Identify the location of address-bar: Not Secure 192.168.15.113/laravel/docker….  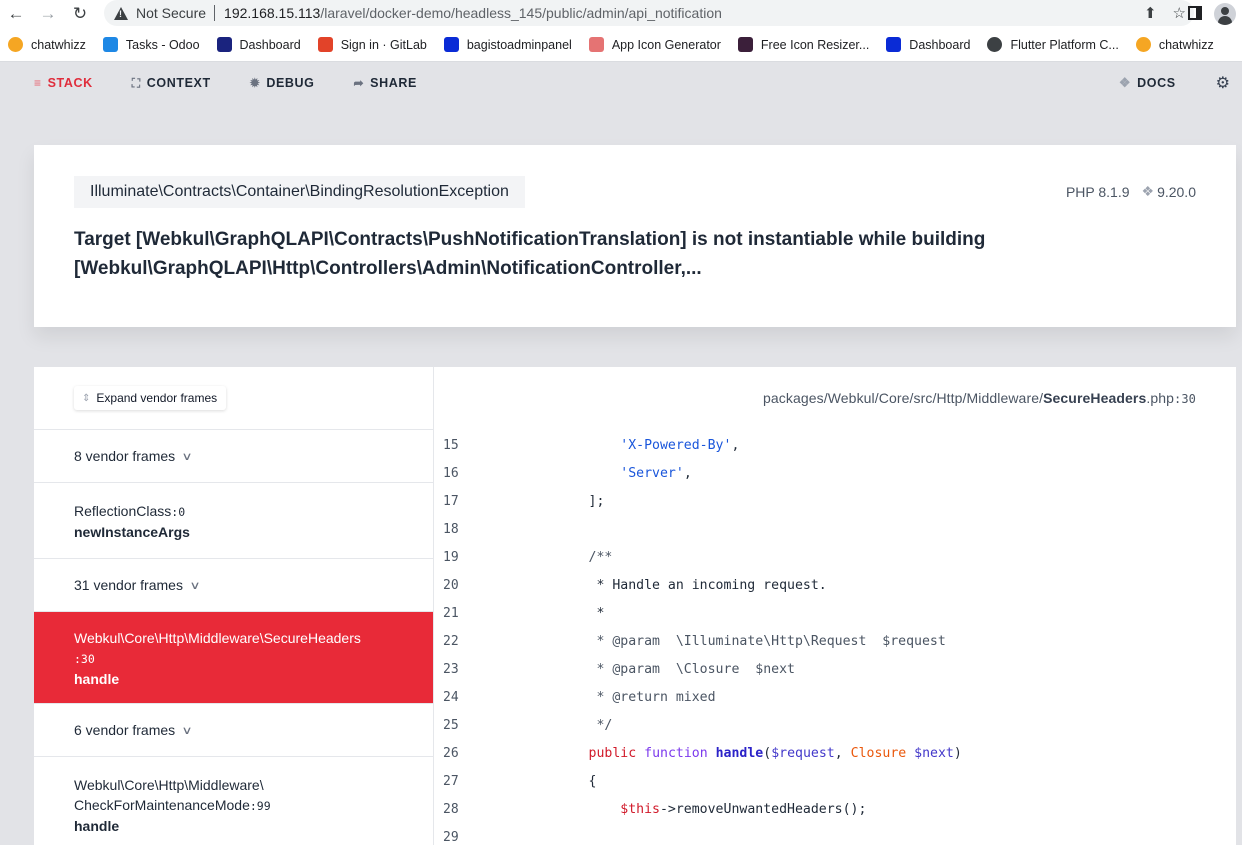
(649, 13).